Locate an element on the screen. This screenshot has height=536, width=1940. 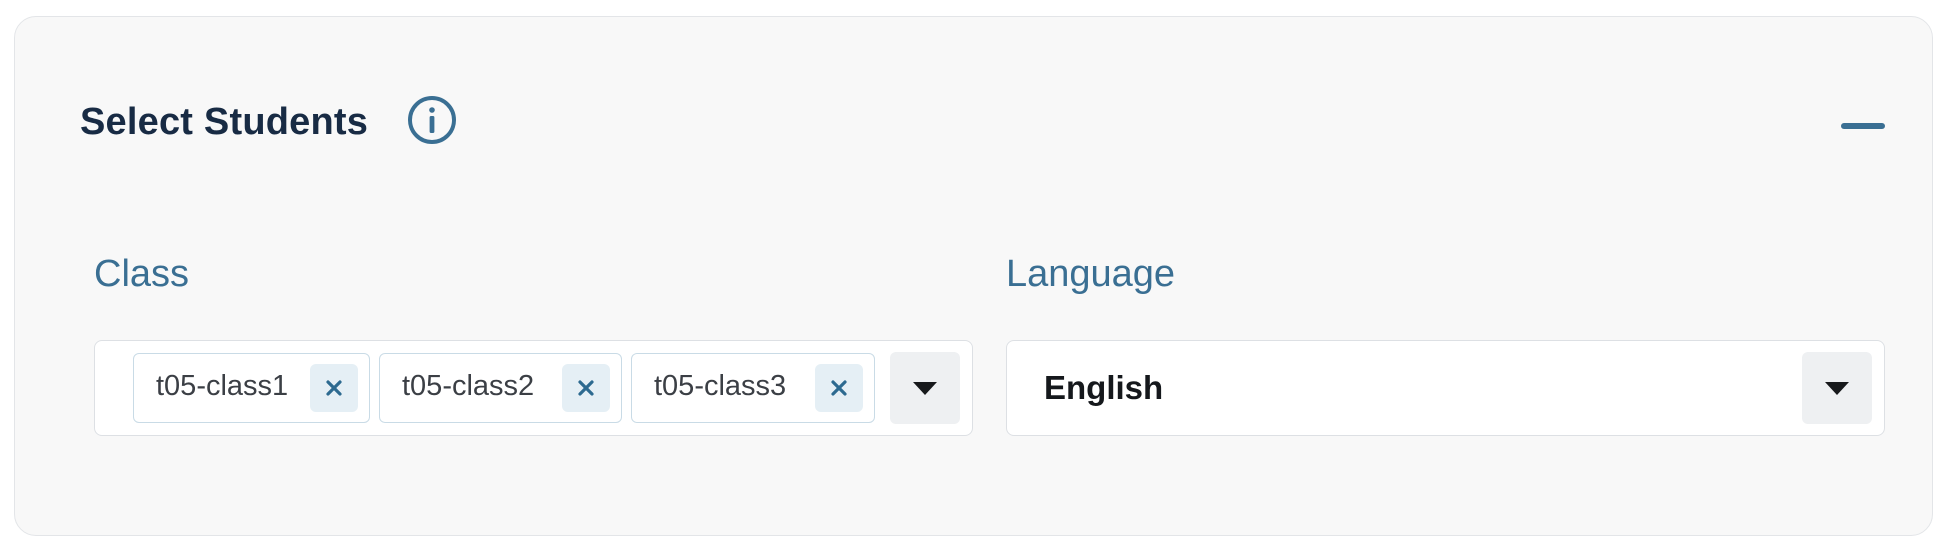
info-icon is located at coordinates (432, 120).